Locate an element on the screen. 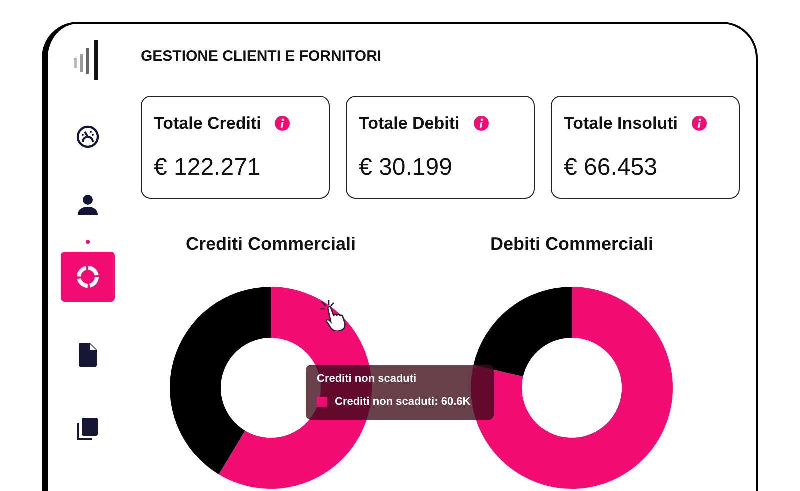 The height and width of the screenshot is (491, 800). tooltip-title: Crediti non scaduti is located at coordinates (367, 379).